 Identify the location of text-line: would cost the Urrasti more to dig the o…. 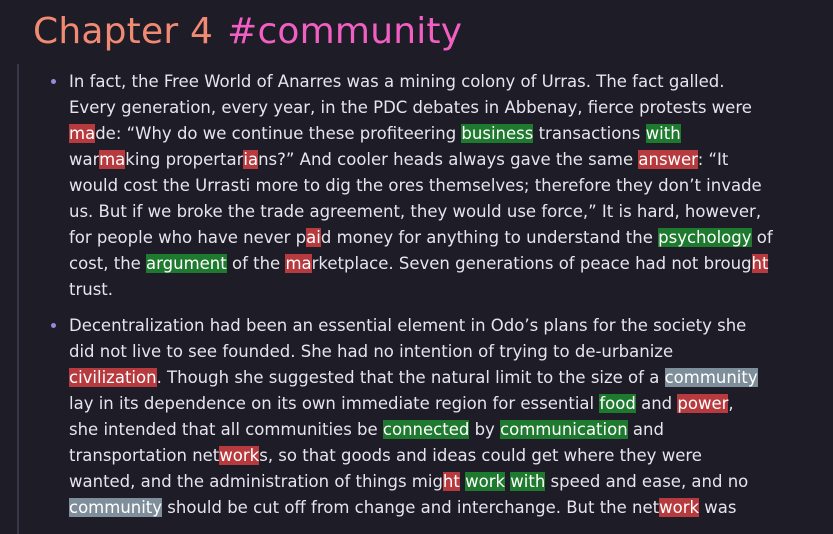
(443, 186).